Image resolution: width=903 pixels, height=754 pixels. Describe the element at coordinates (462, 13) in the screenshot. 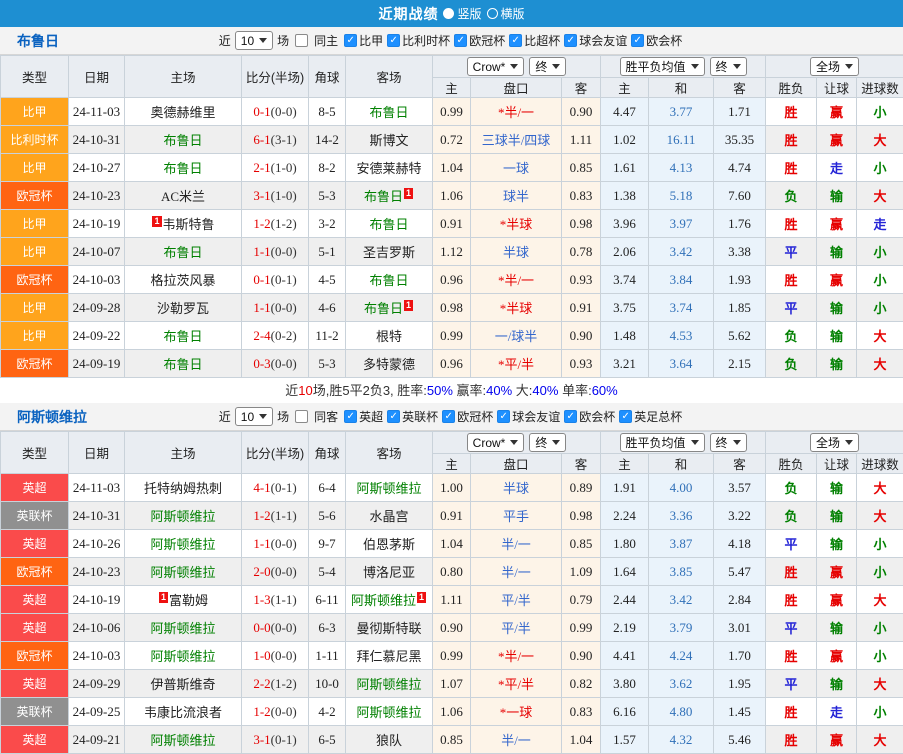

I see `layout-radio-vertical: 竖版` at that location.